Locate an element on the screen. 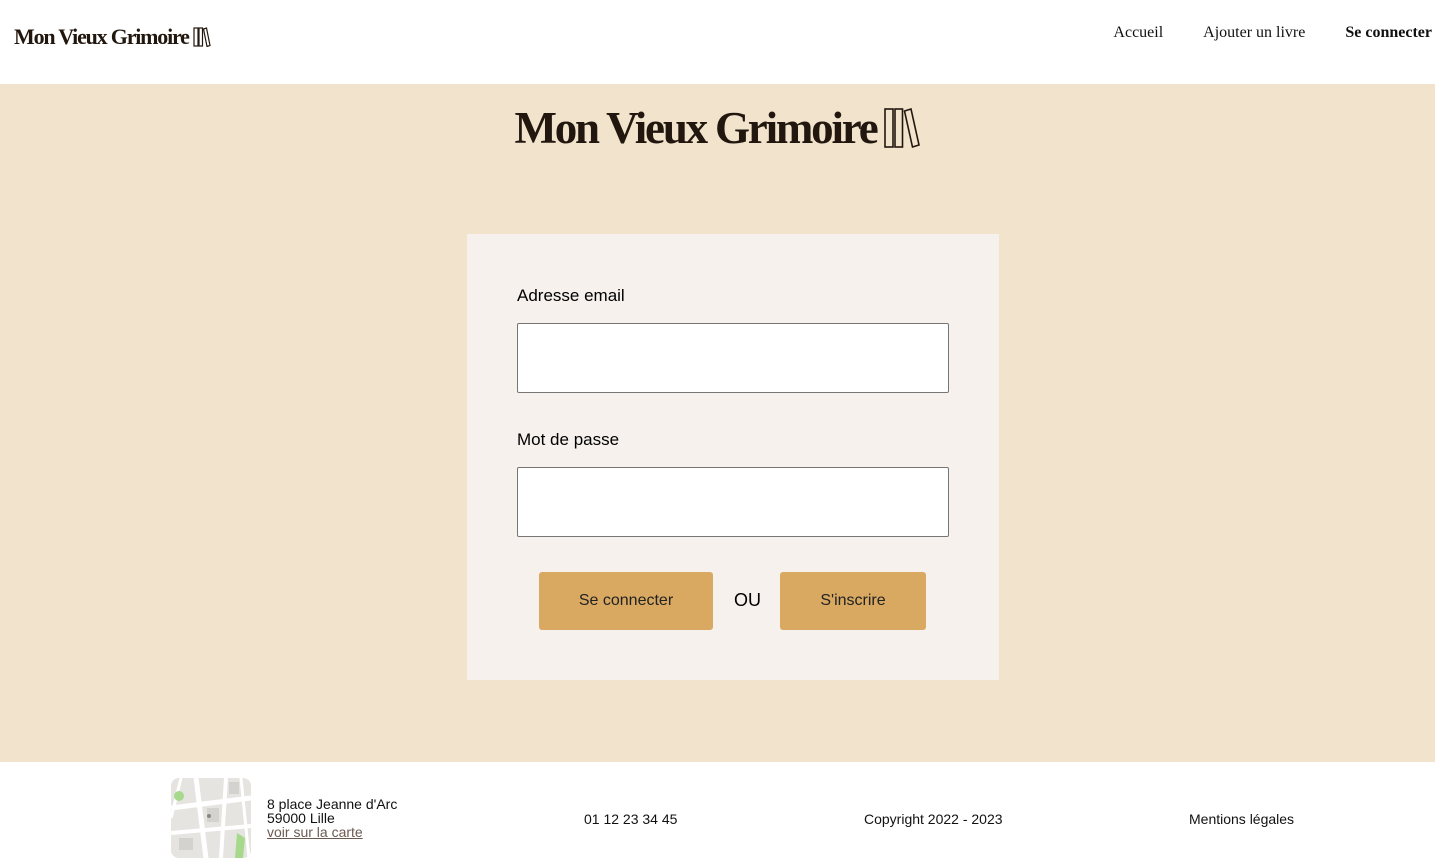 The height and width of the screenshot is (863, 1435). hero-logo: Mon Vieux Grimoire is located at coordinates (717, 128).